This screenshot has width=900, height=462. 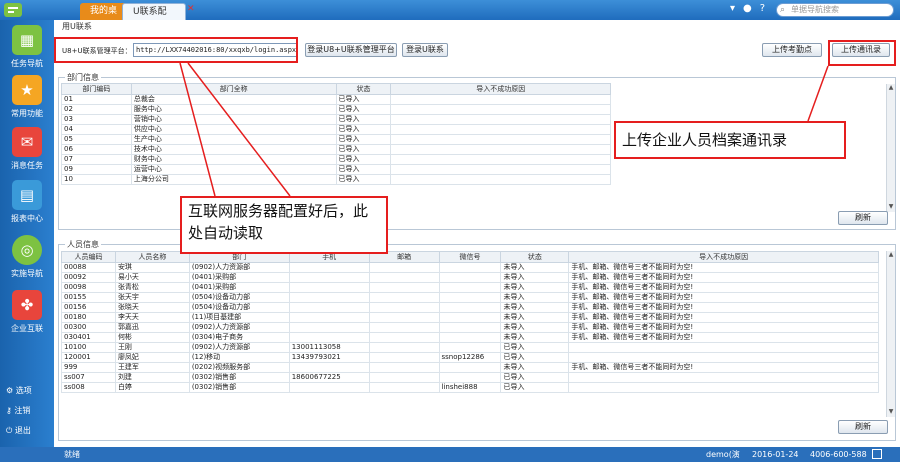 I want to click on annotation-line-right, so click(x=239, y=129).